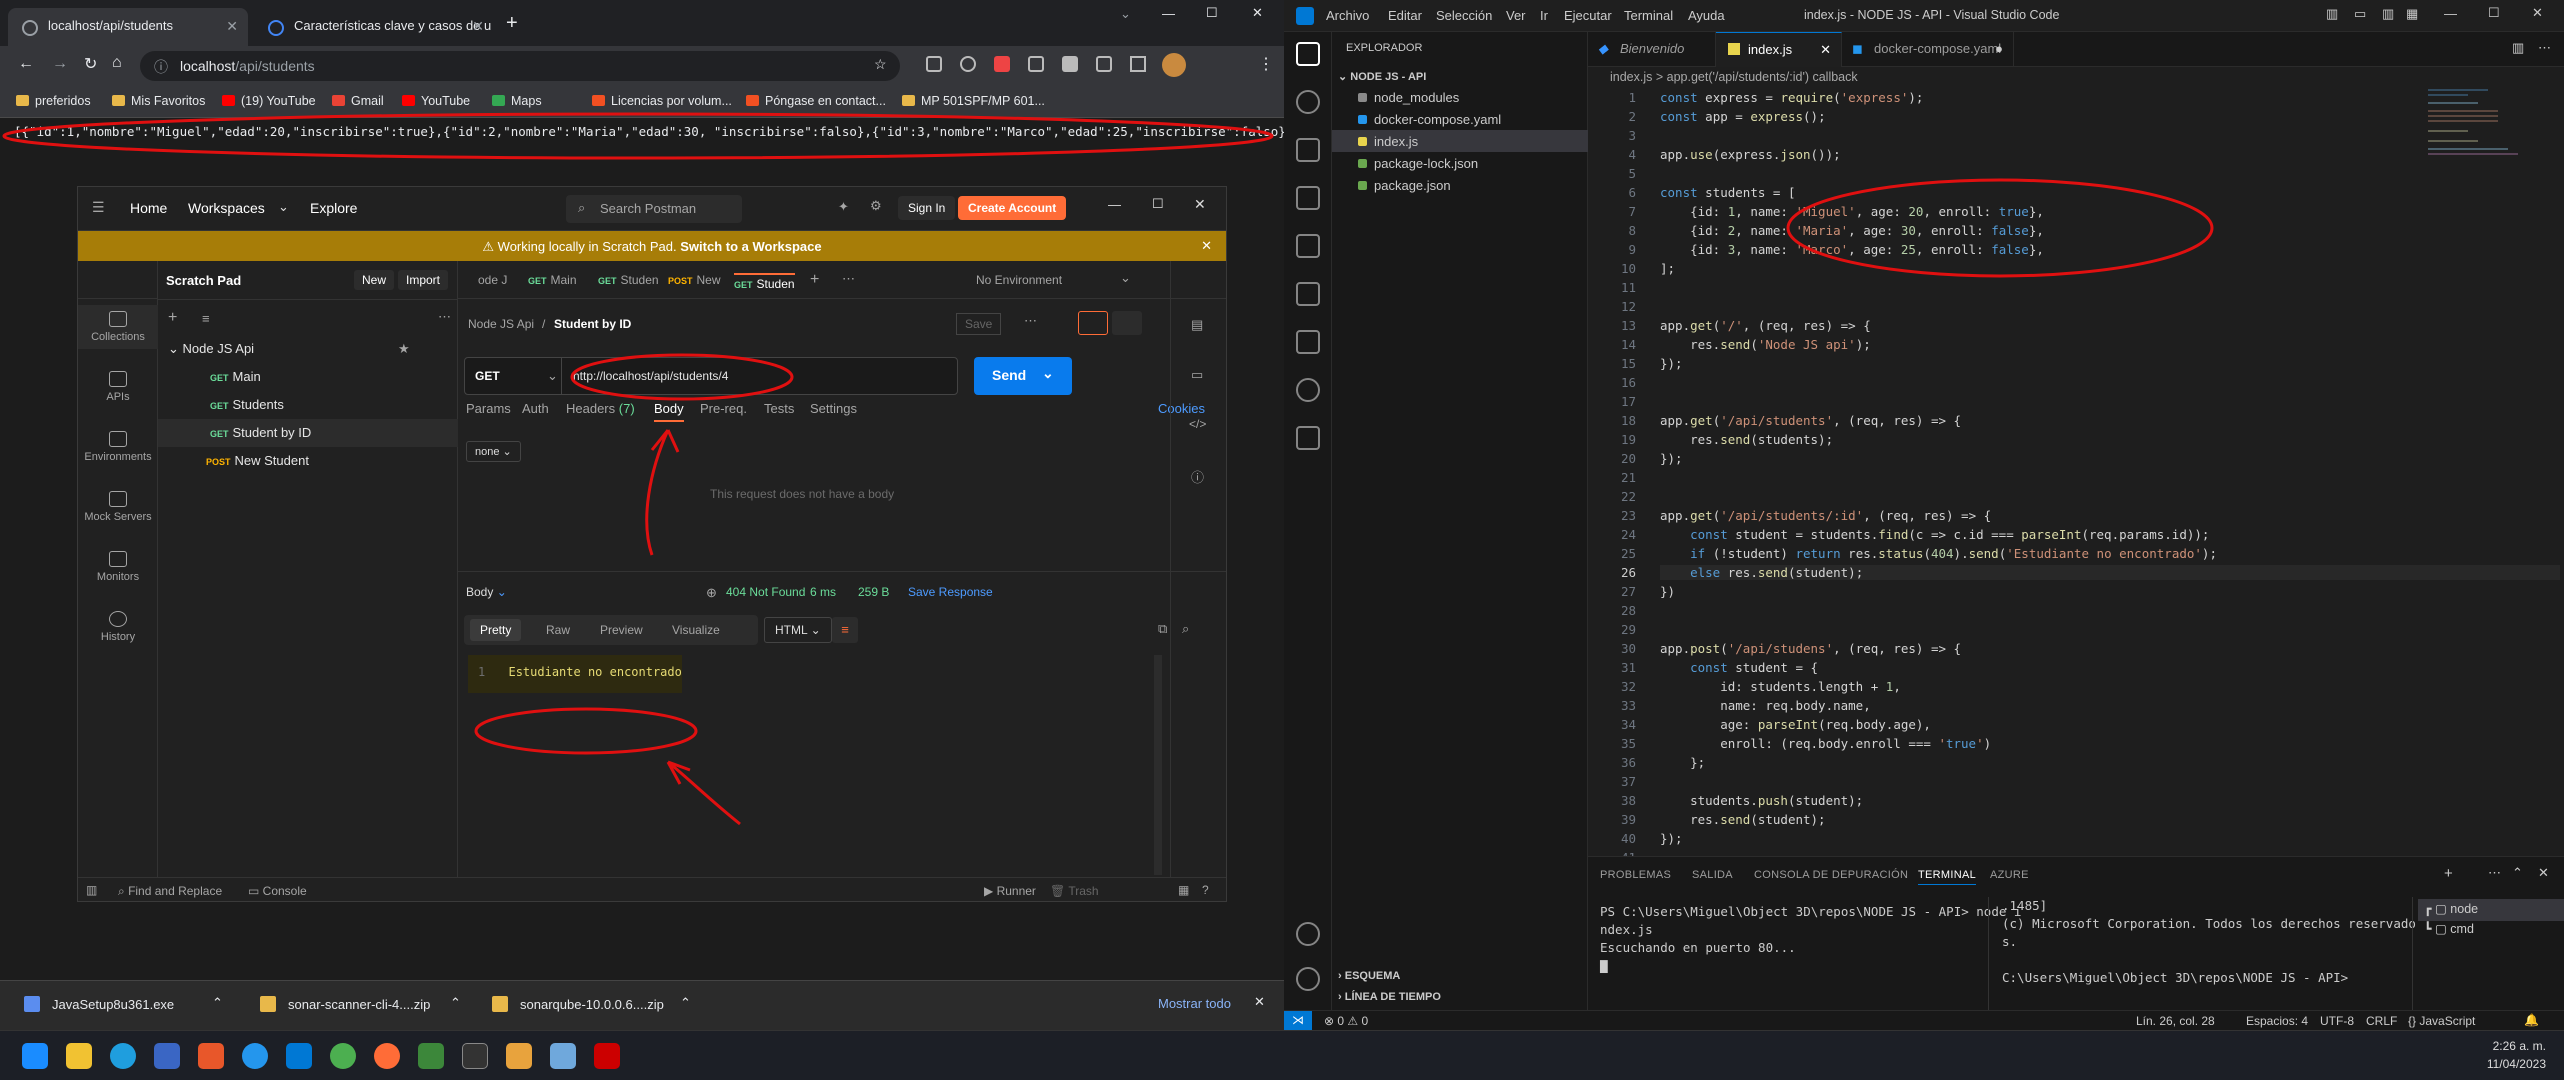 The image size is (2564, 1080). I want to click on body-type-select: none ⌄, so click(493, 451).